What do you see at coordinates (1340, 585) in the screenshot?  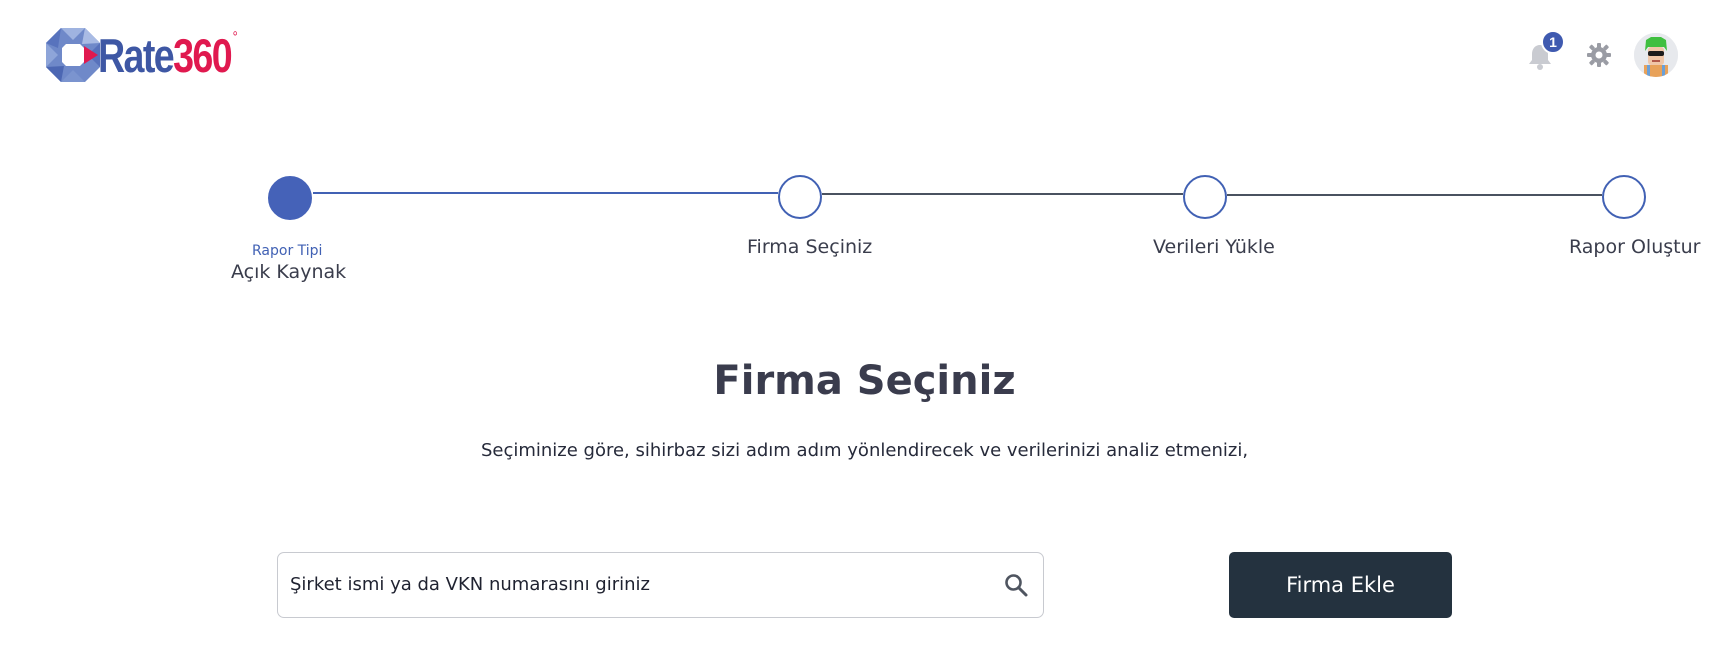 I see `add-company-button: Firma Ekle` at bounding box center [1340, 585].